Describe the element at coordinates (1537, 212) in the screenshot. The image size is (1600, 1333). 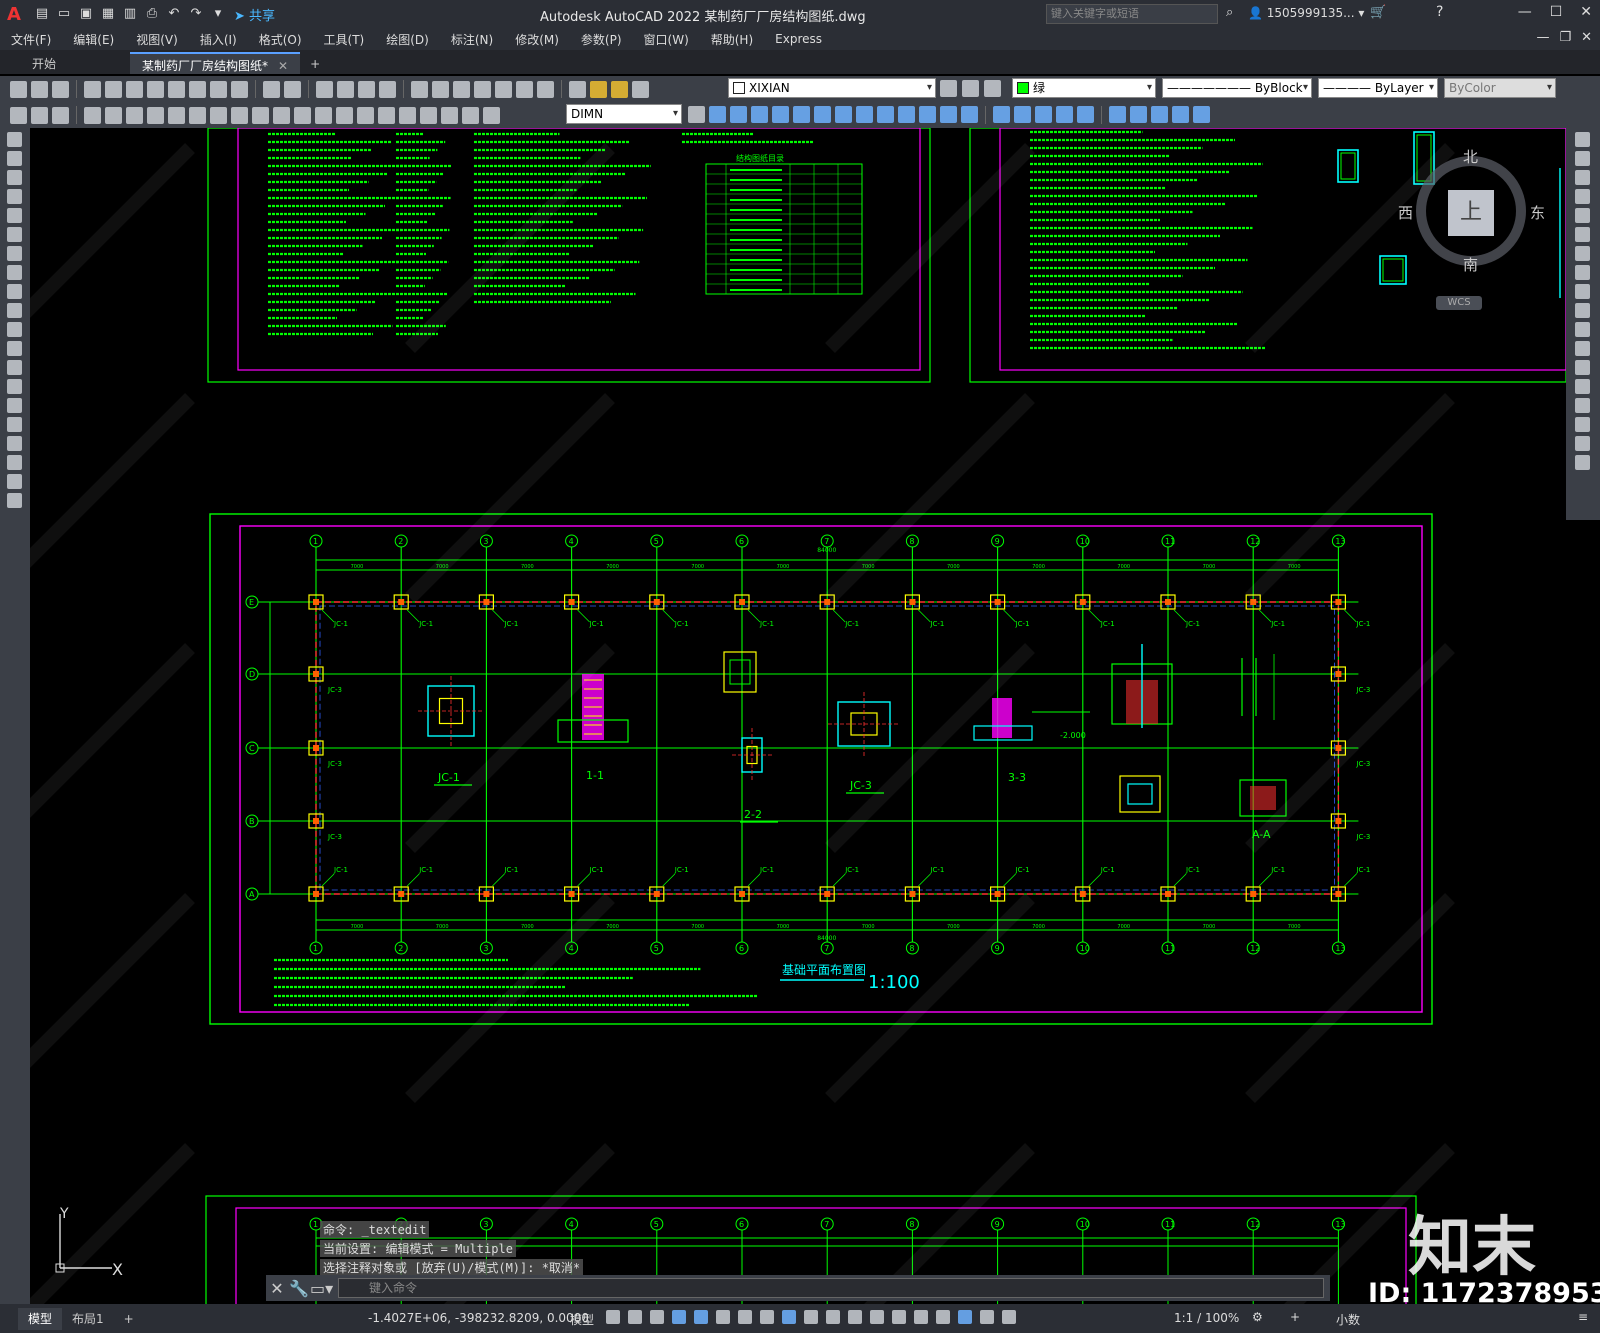
I see `viewcube-east: 东` at that location.